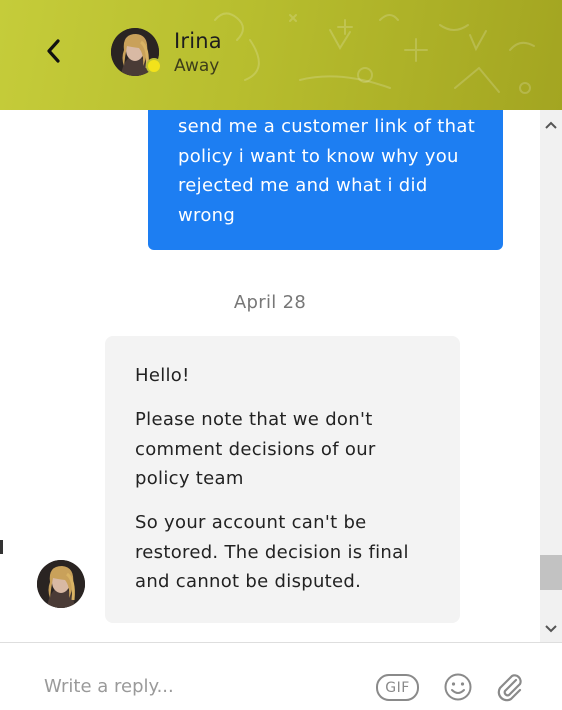  Describe the element at coordinates (61, 584) in the screenshot. I see `sender-avatar` at that location.